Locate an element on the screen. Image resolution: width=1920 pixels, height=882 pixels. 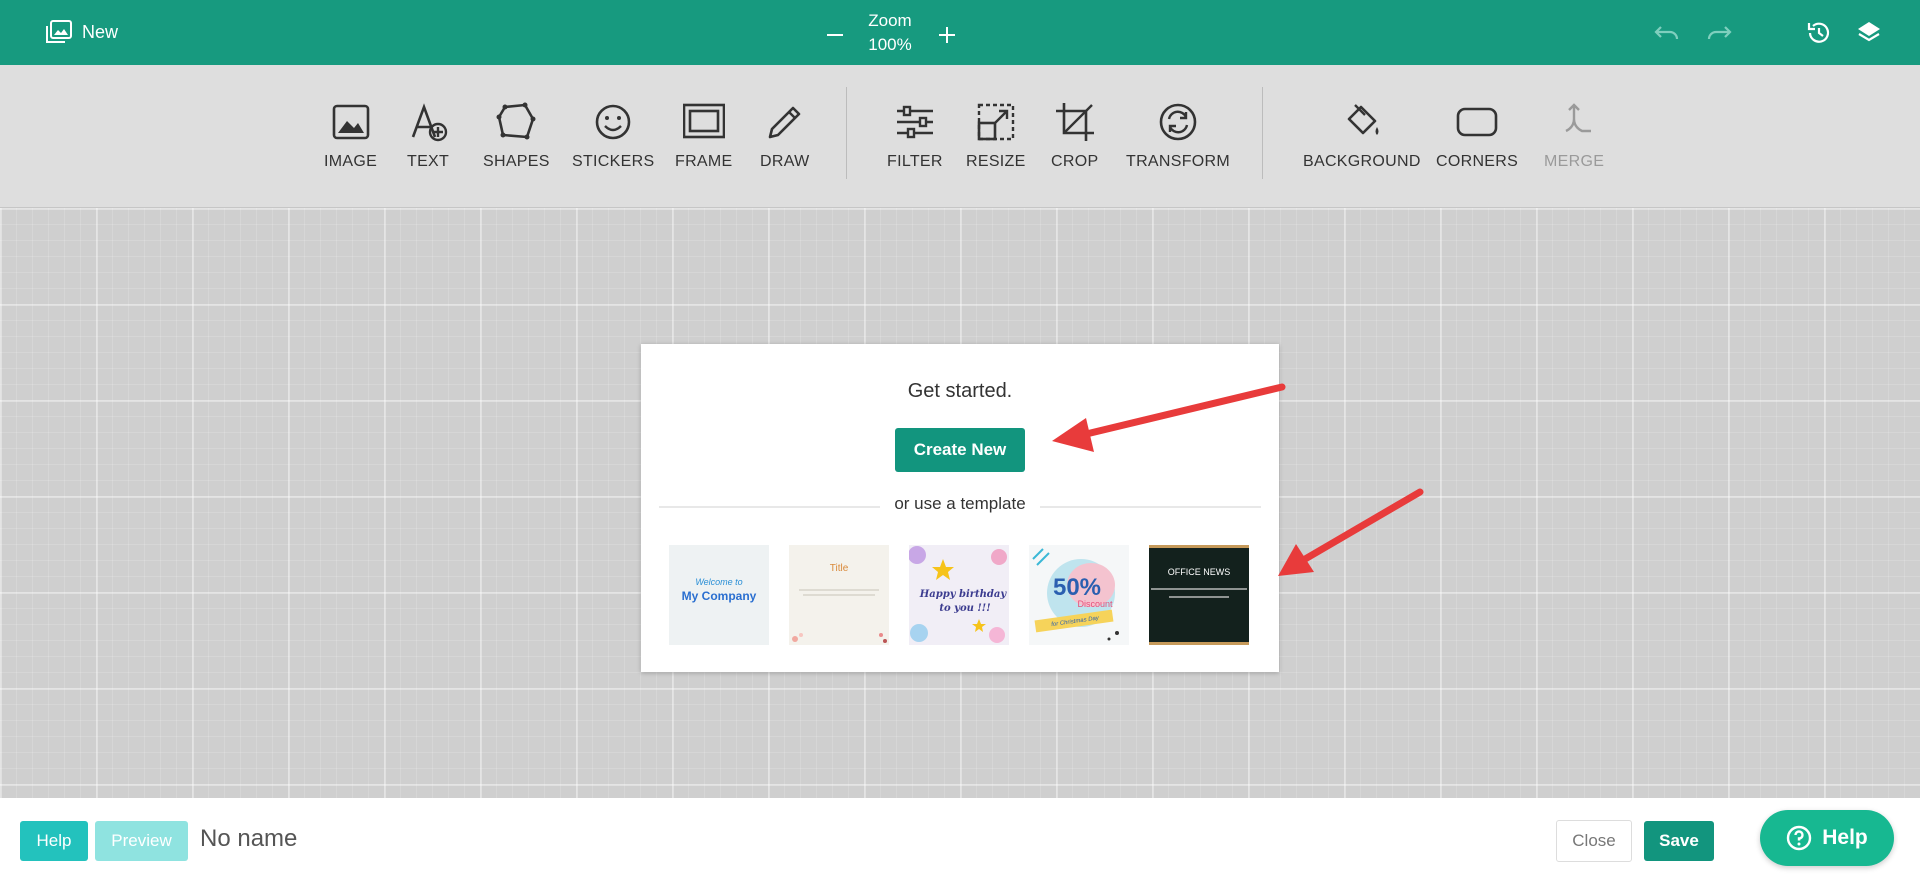
template-thumbnail: Welcome to My Company is located at coordinates (719, 595).